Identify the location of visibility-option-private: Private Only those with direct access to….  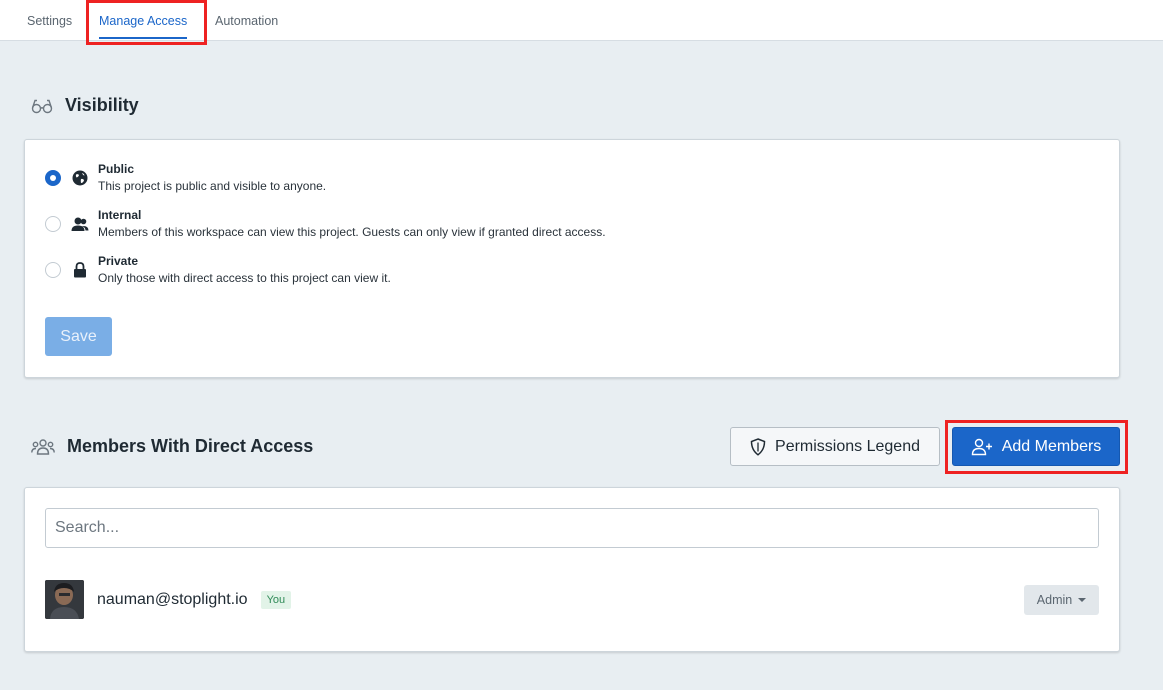
(218, 270).